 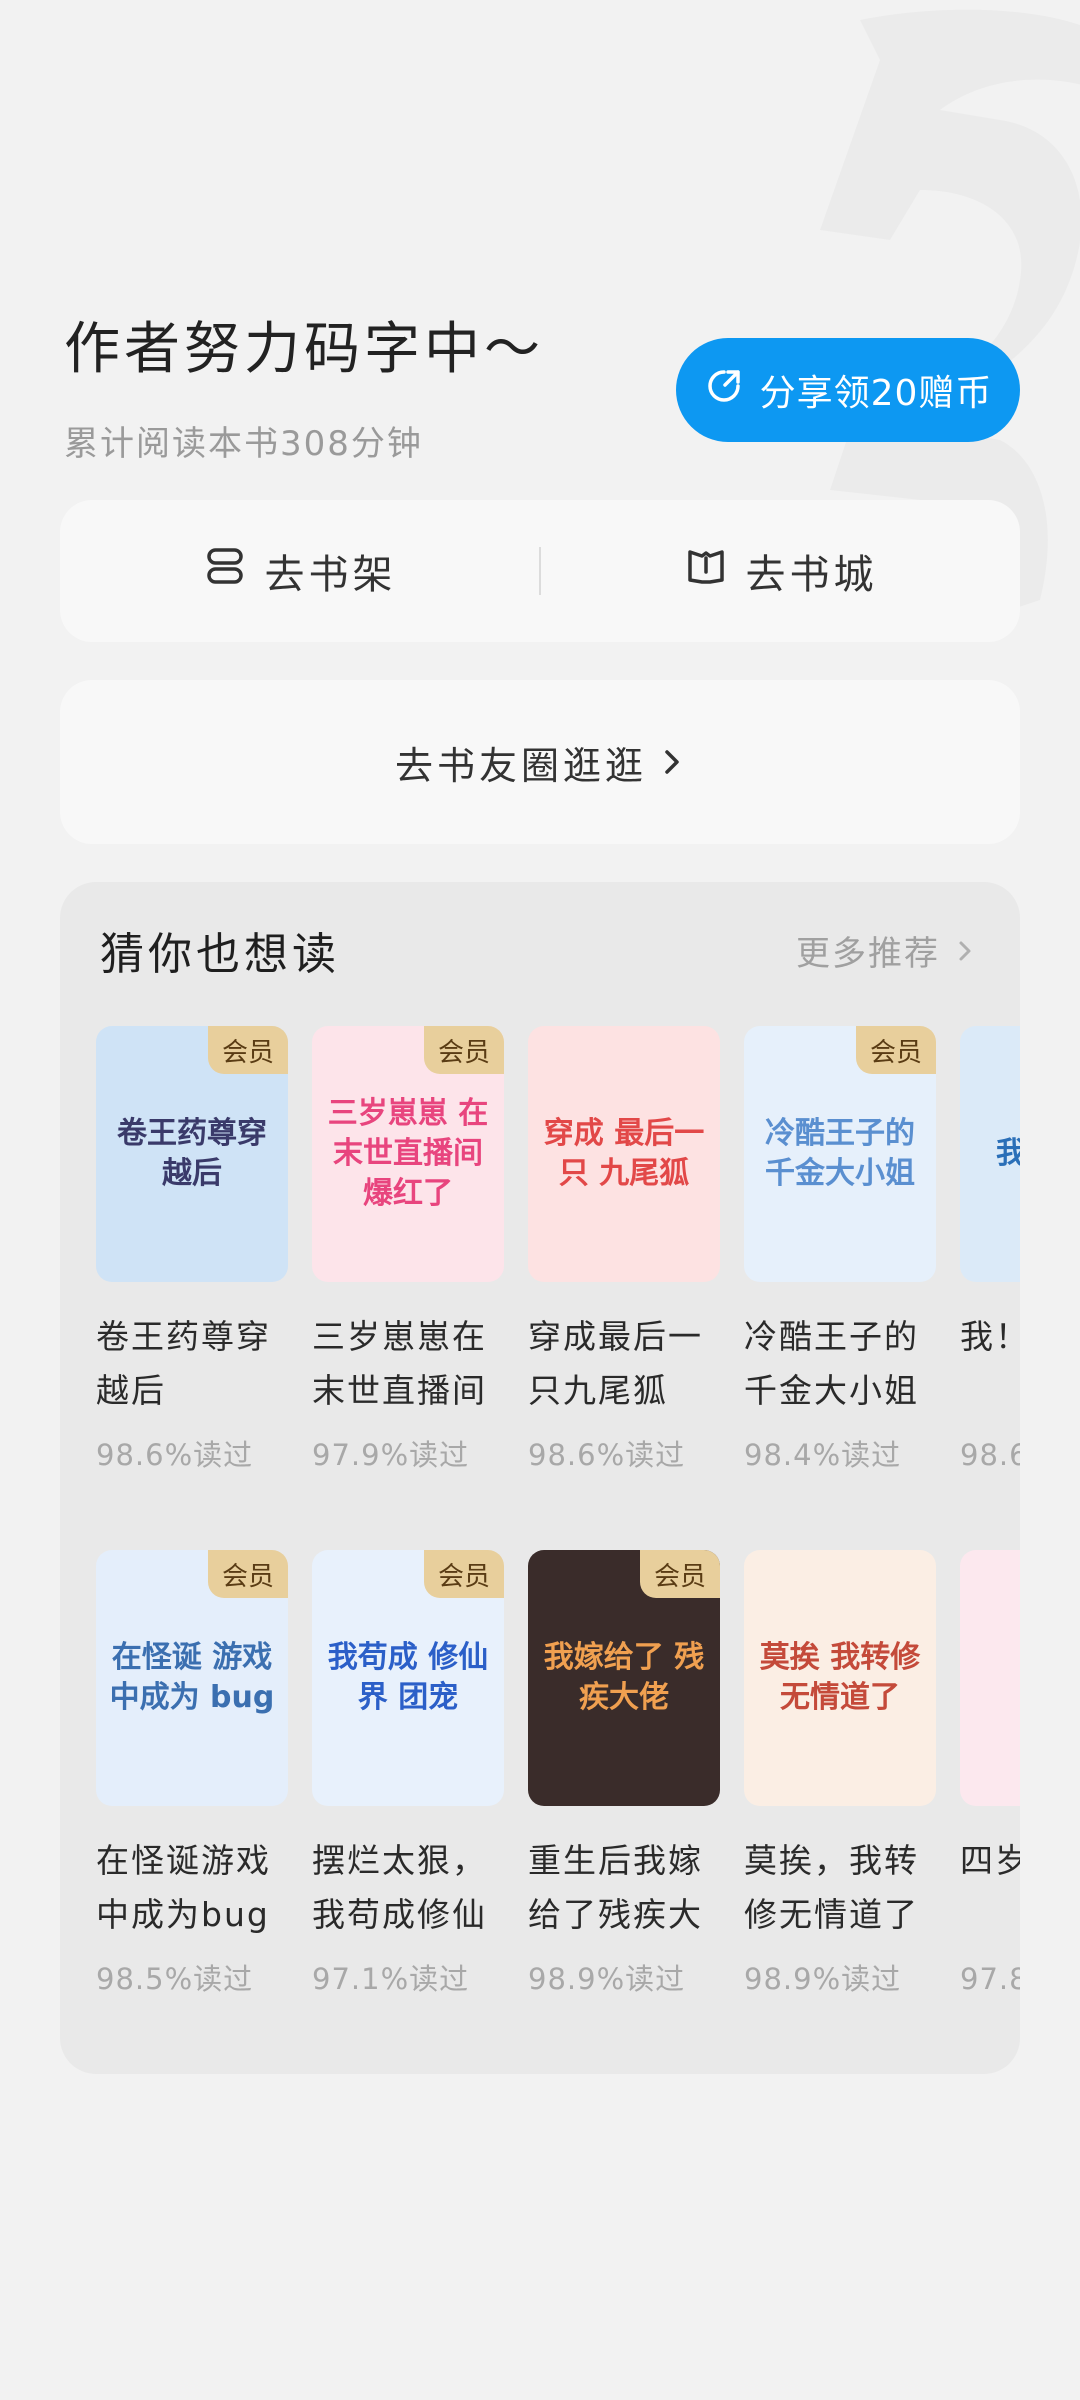 What do you see at coordinates (408, 1888) in the screenshot?
I see `book-title: 摆烂太狠，我苟成修仙` at bounding box center [408, 1888].